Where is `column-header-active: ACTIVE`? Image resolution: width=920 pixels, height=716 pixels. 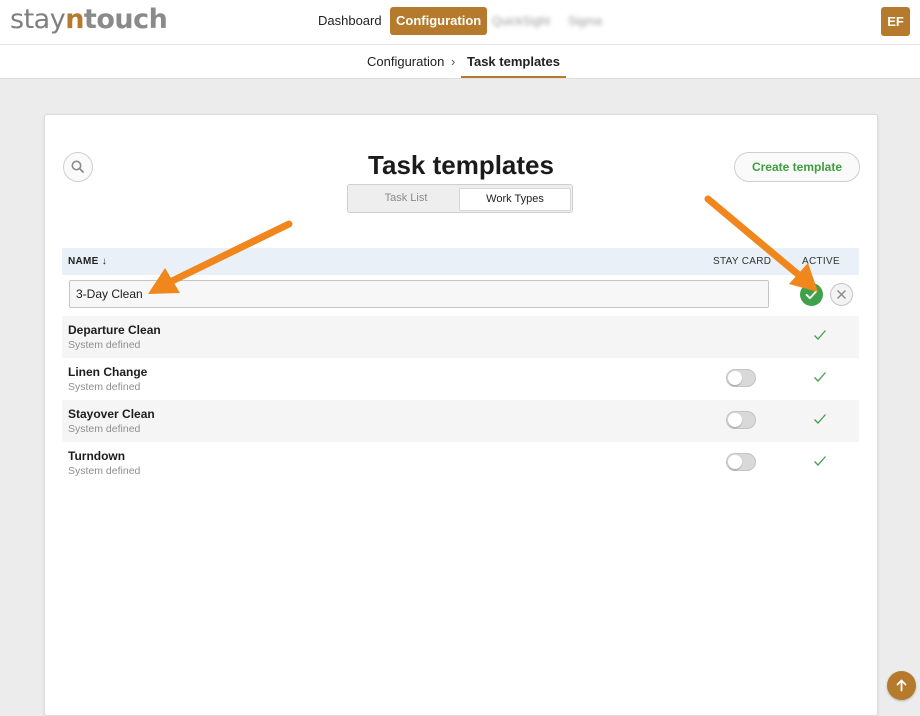 column-header-active: ACTIVE is located at coordinates (821, 261).